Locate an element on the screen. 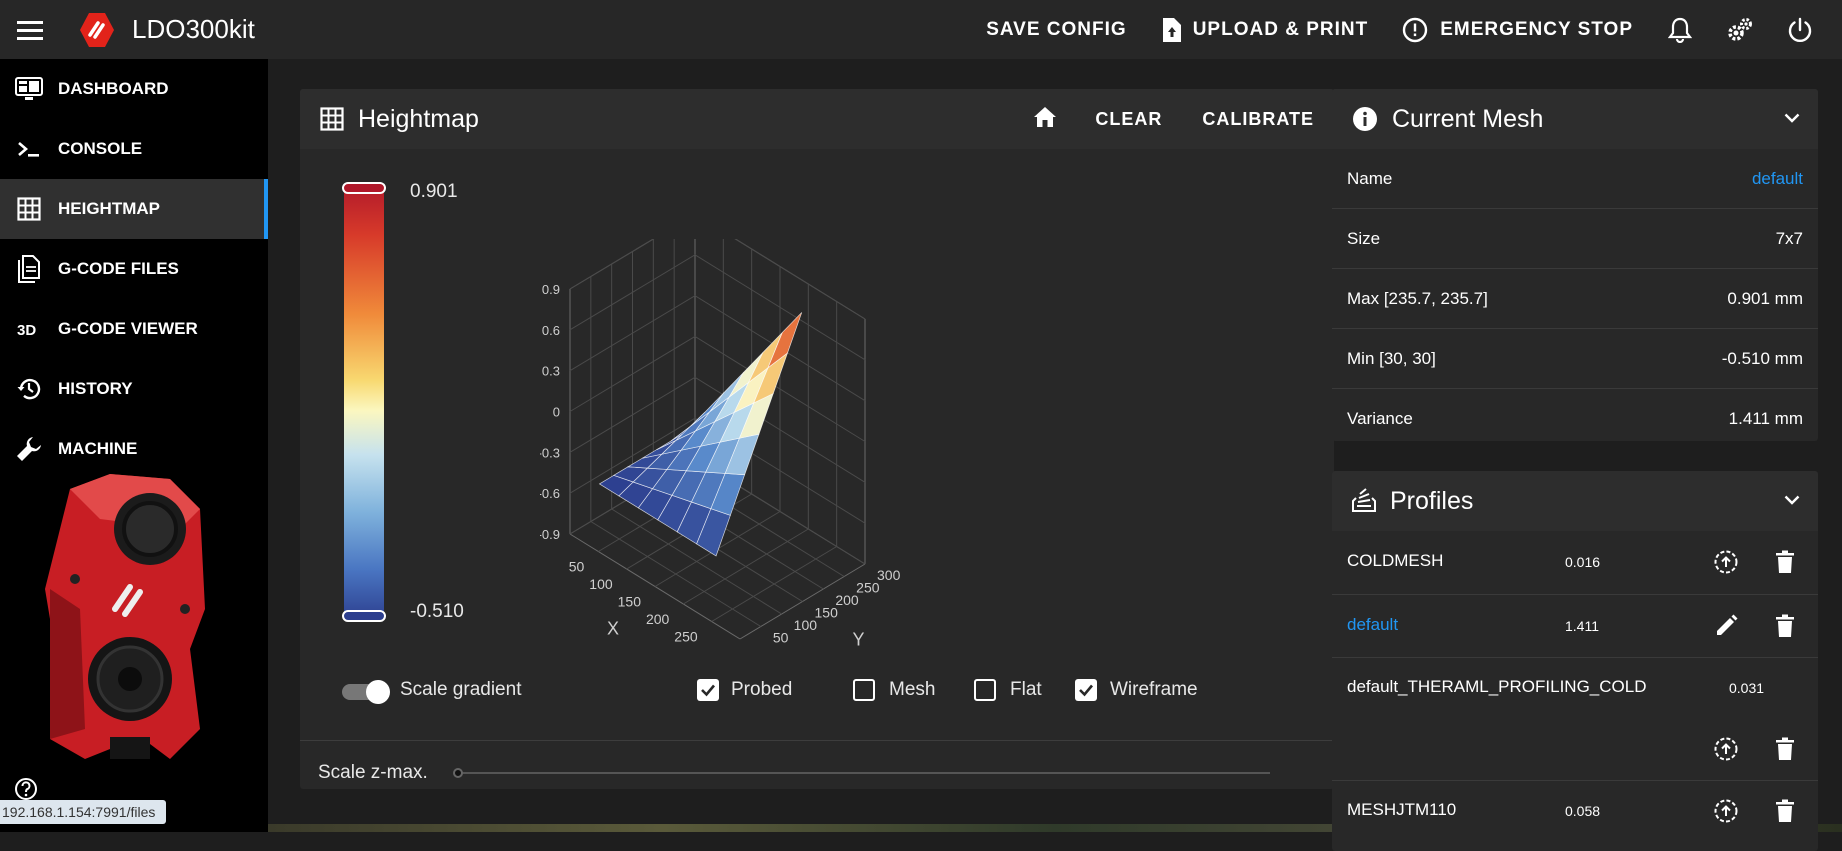 This screenshot has height=851, width=1842. upload-print-button: UPLOAD & PRINT is located at coordinates (1265, 29).